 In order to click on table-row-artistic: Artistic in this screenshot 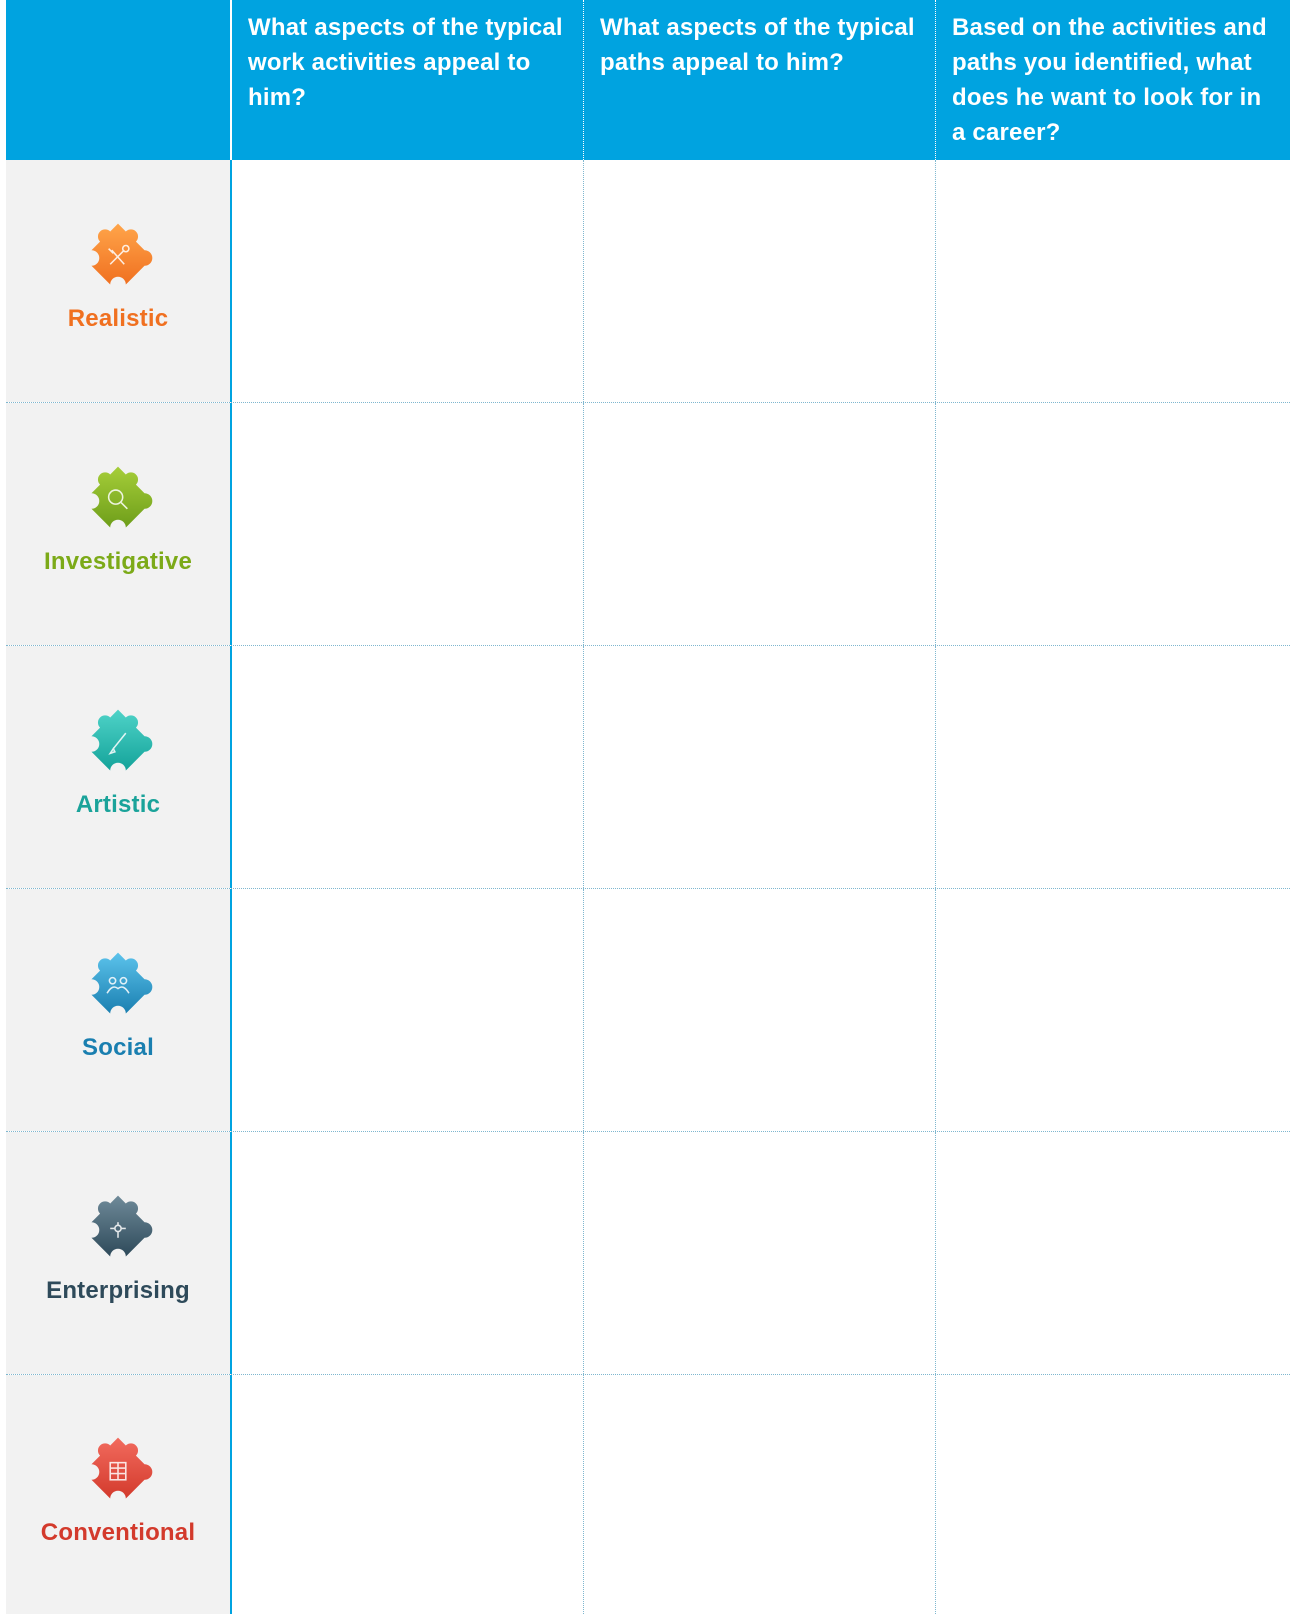, I will do `click(648, 767)`.